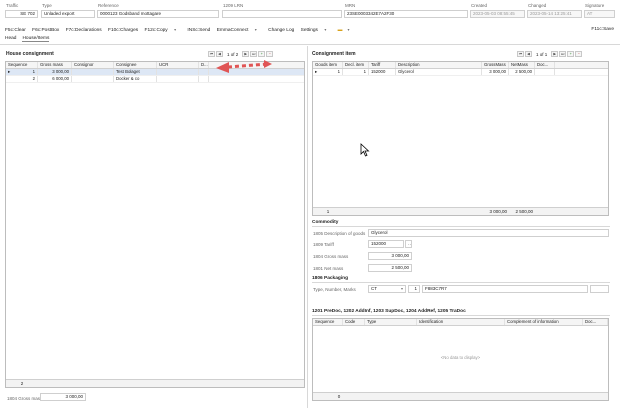 The image size is (620, 411). Describe the element at coordinates (135, 65) in the screenshot. I see `col-consignee: Consignee` at that location.